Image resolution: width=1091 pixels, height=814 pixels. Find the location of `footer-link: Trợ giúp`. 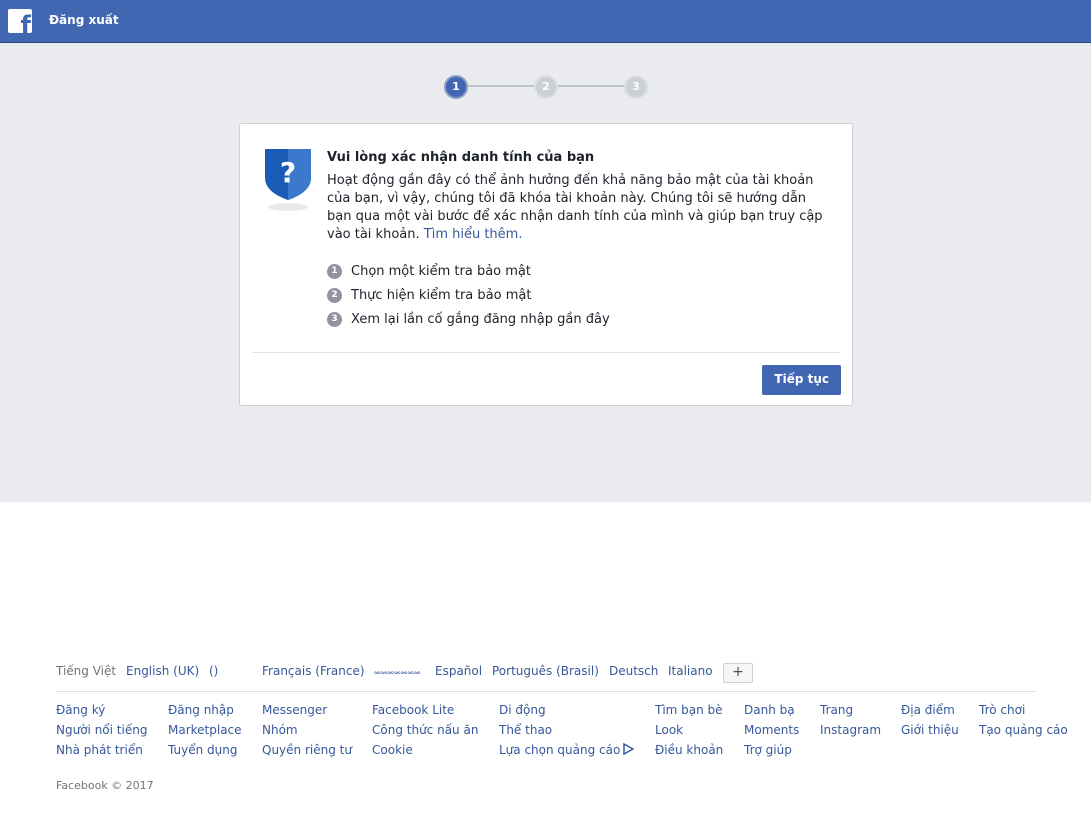

footer-link: Trợ giúp is located at coordinates (771, 750).